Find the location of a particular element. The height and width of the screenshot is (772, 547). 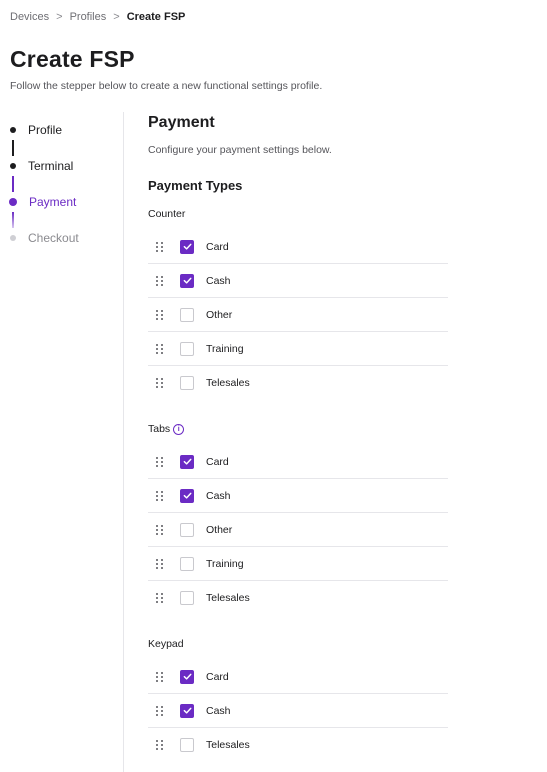

stepper: Profile Terminal Payment Checkout is located at coordinates (63, 184).